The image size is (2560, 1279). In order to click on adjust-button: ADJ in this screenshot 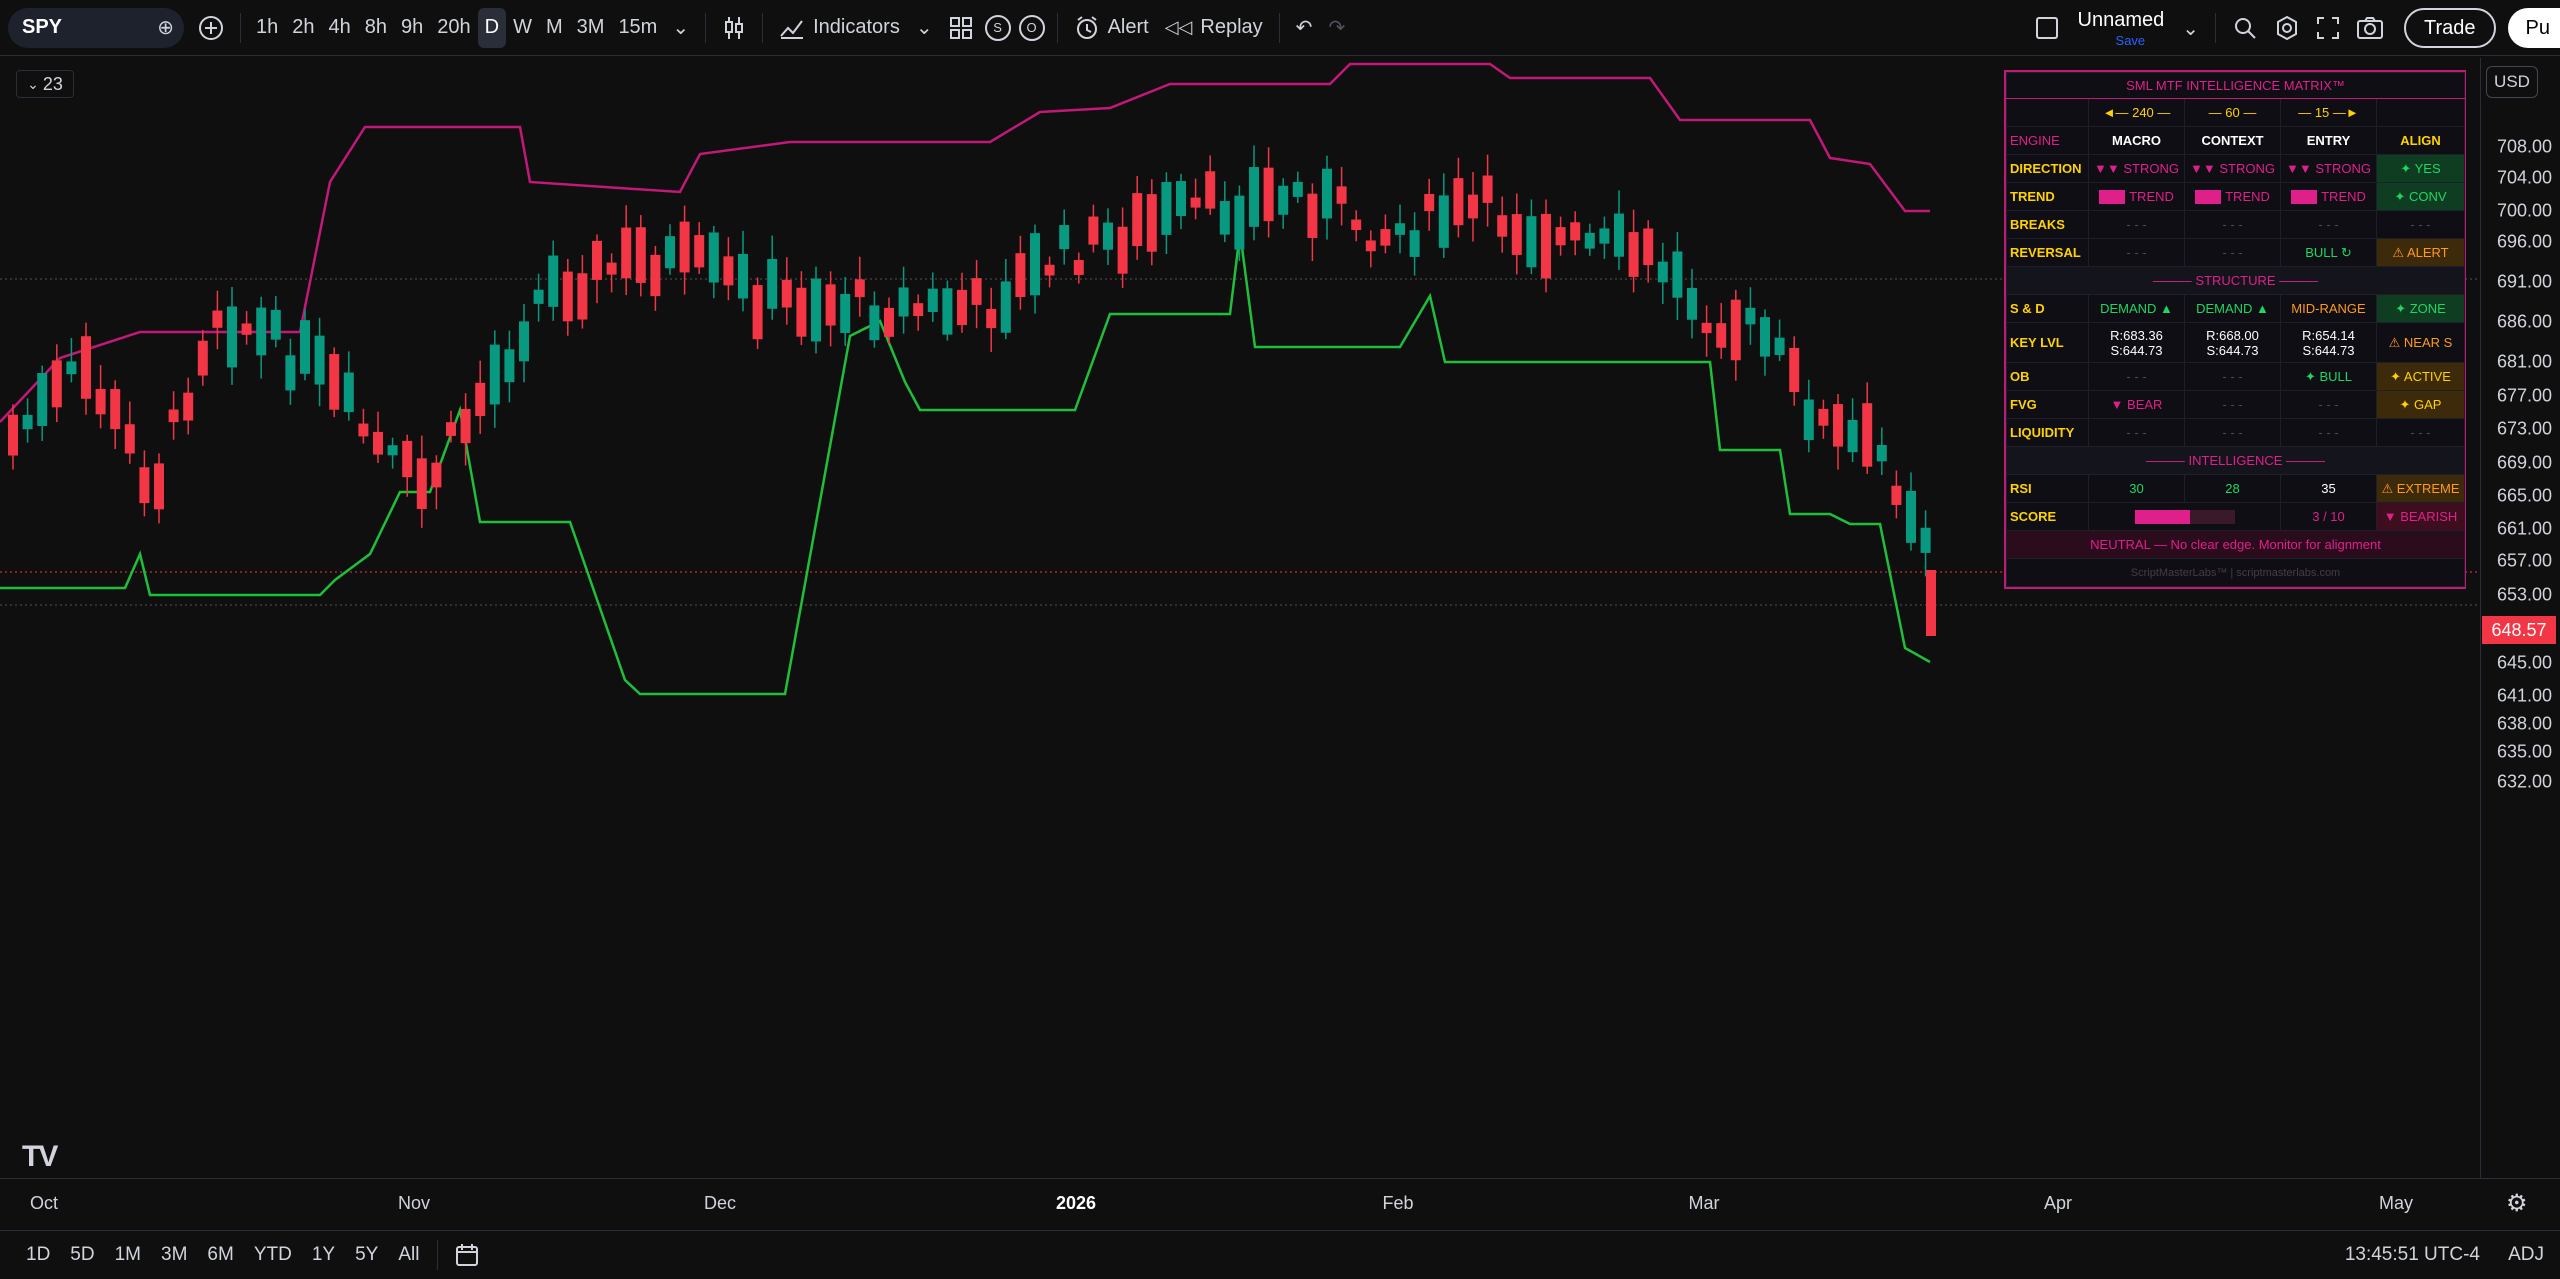, I will do `click(2526, 1255)`.